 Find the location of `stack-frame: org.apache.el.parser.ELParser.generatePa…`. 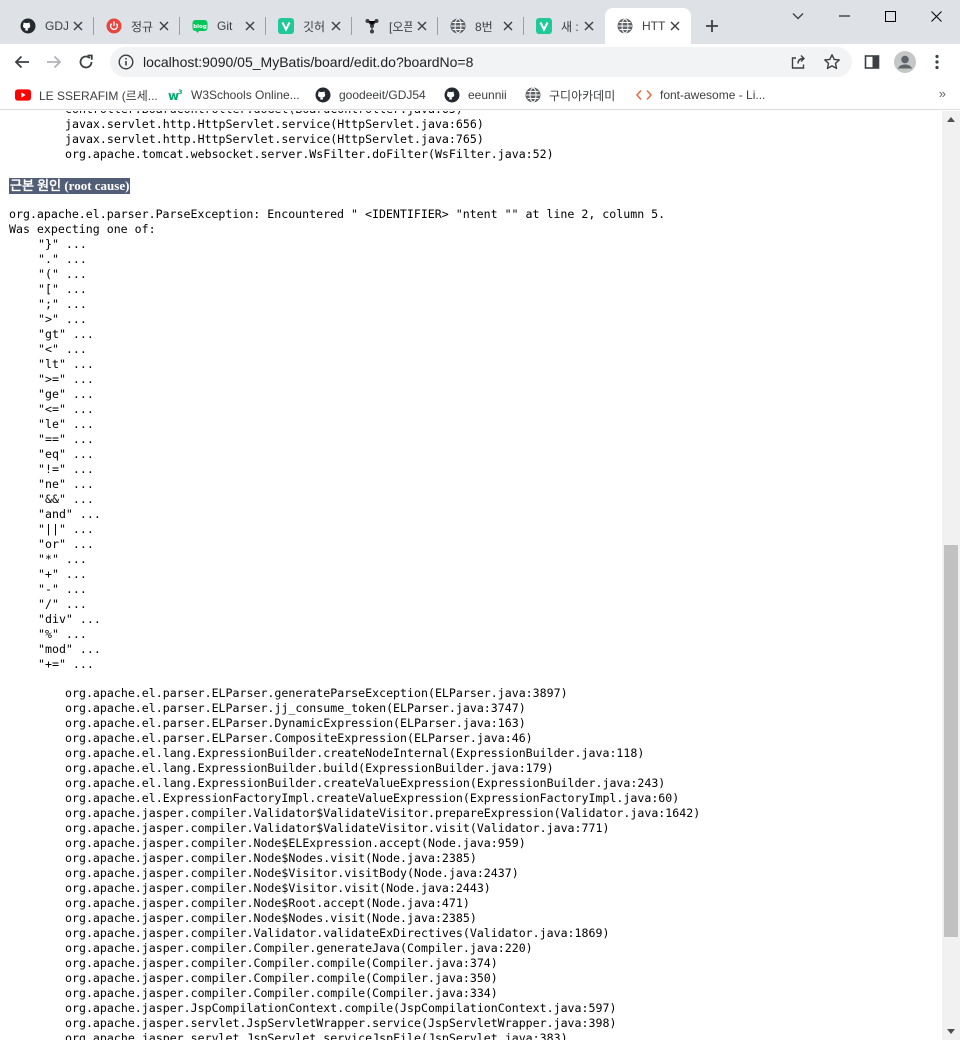

stack-frame: org.apache.el.parser.ELParser.generatePa… is located at coordinates (316, 693).